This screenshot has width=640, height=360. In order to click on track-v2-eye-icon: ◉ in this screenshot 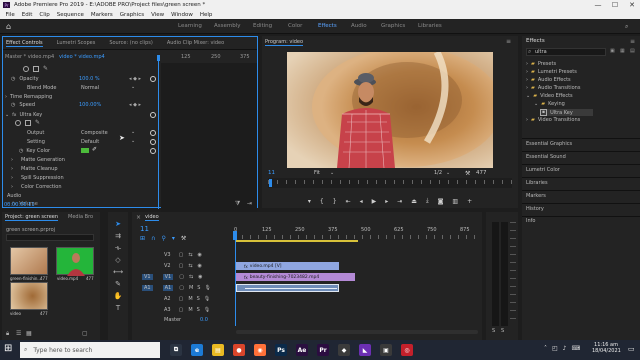, I will do `click(200, 266)`.